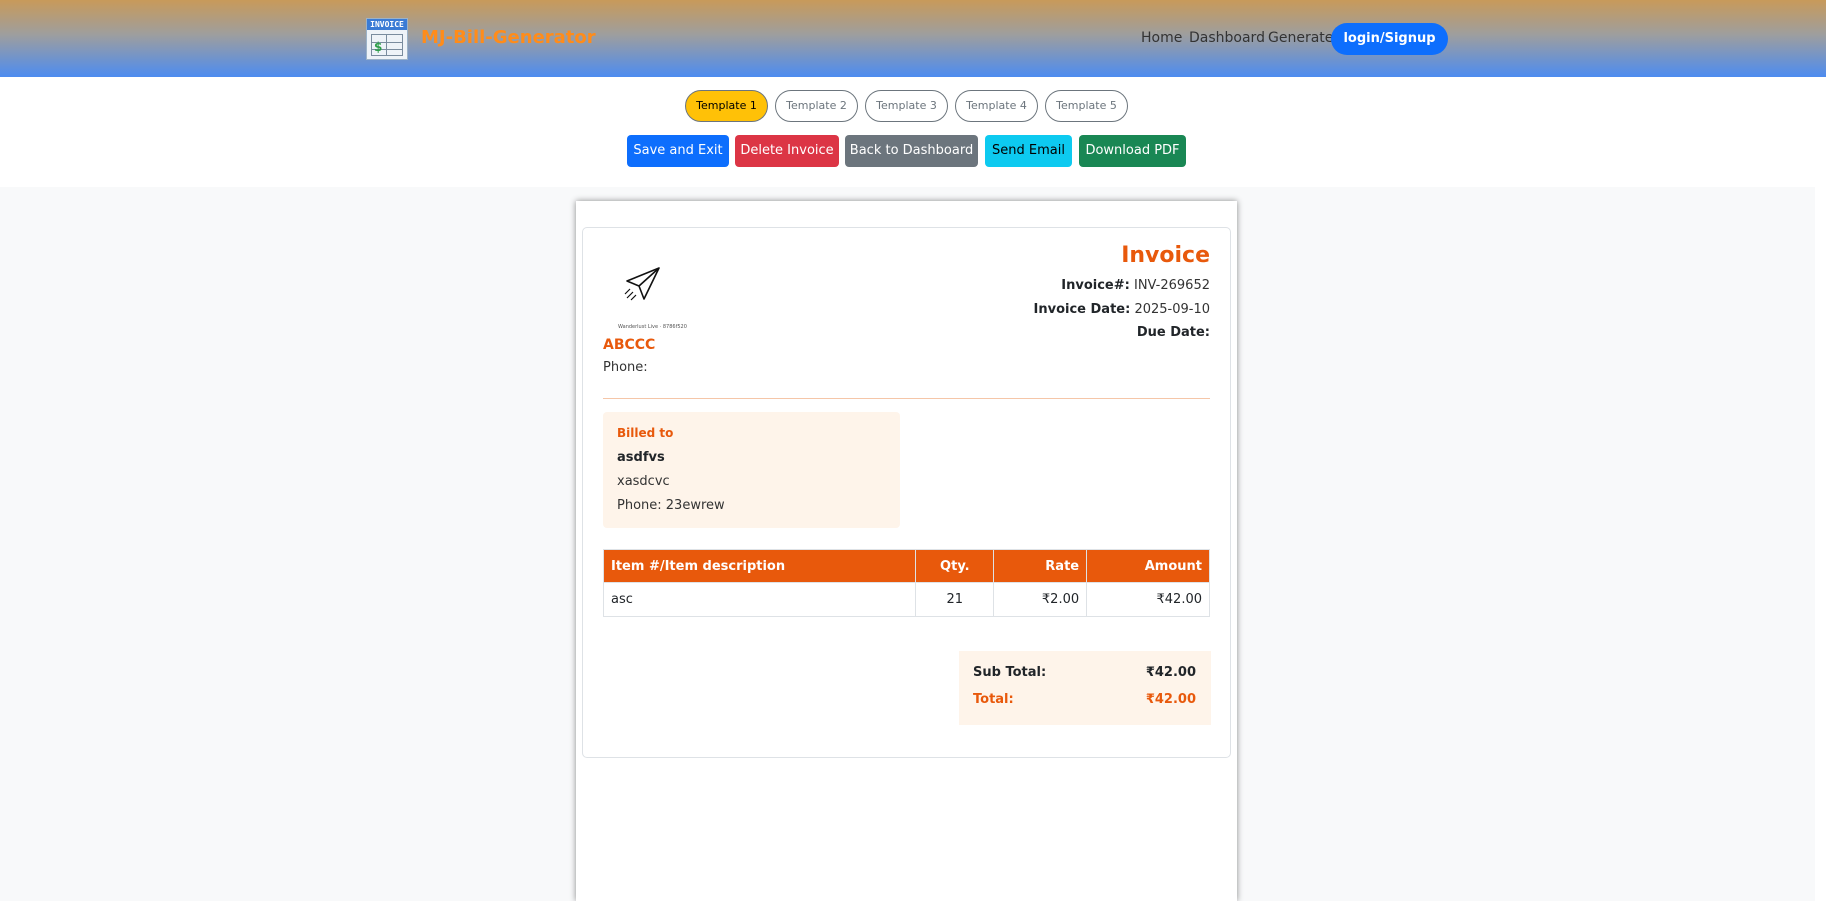 The image size is (1826, 901). What do you see at coordinates (816, 106) in the screenshot?
I see `template-2-button: Template 2` at bounding box center [816, 106].